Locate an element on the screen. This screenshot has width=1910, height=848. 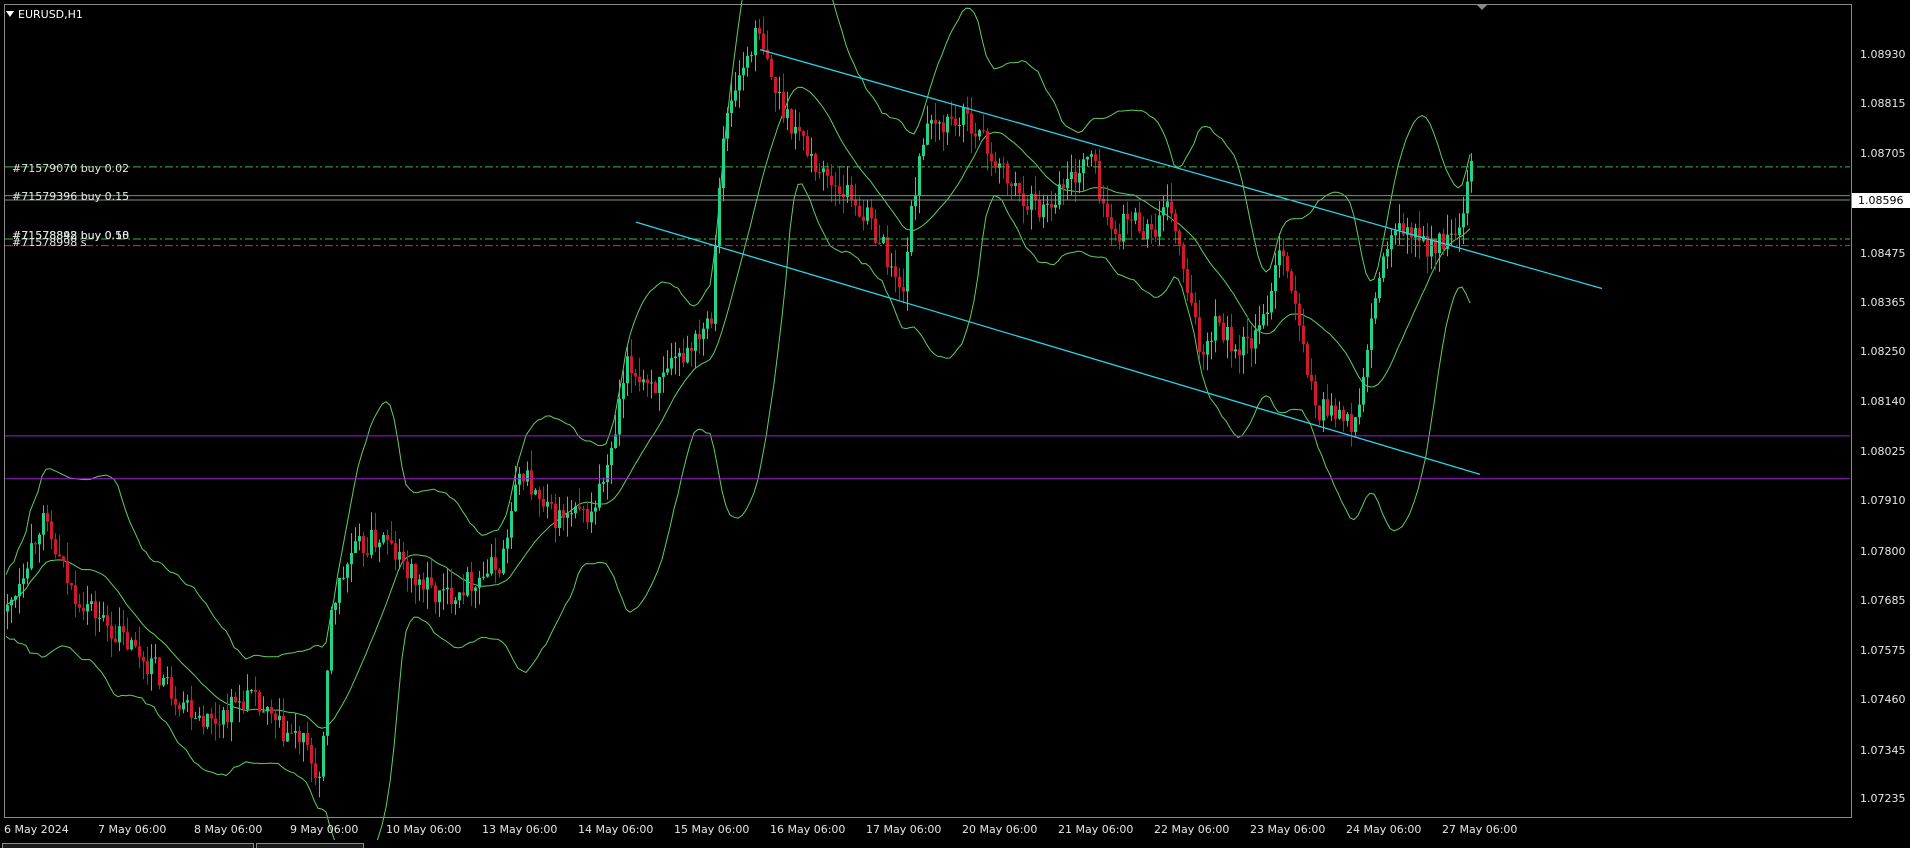
price-axis-label: 1.07910 is located at coordinates (1883, 500).